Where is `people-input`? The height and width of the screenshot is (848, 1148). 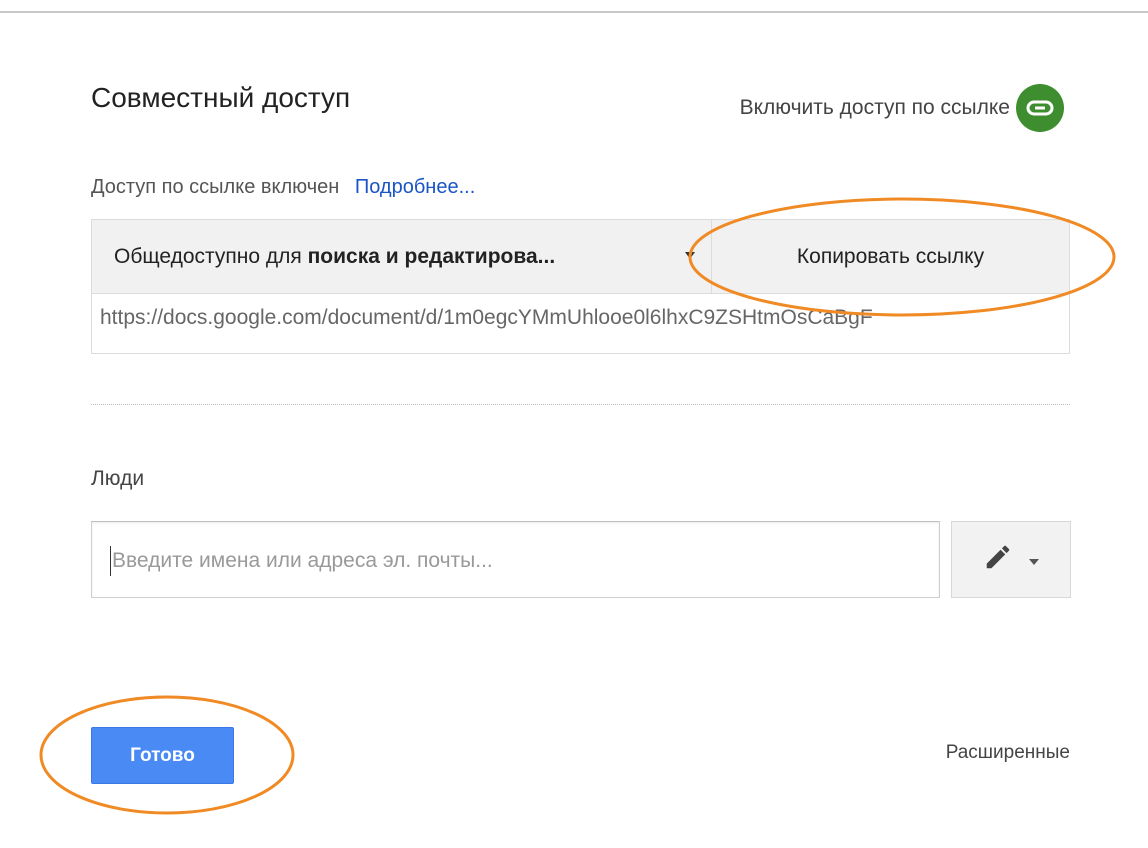
people-input is located at coordinates (522, 561).